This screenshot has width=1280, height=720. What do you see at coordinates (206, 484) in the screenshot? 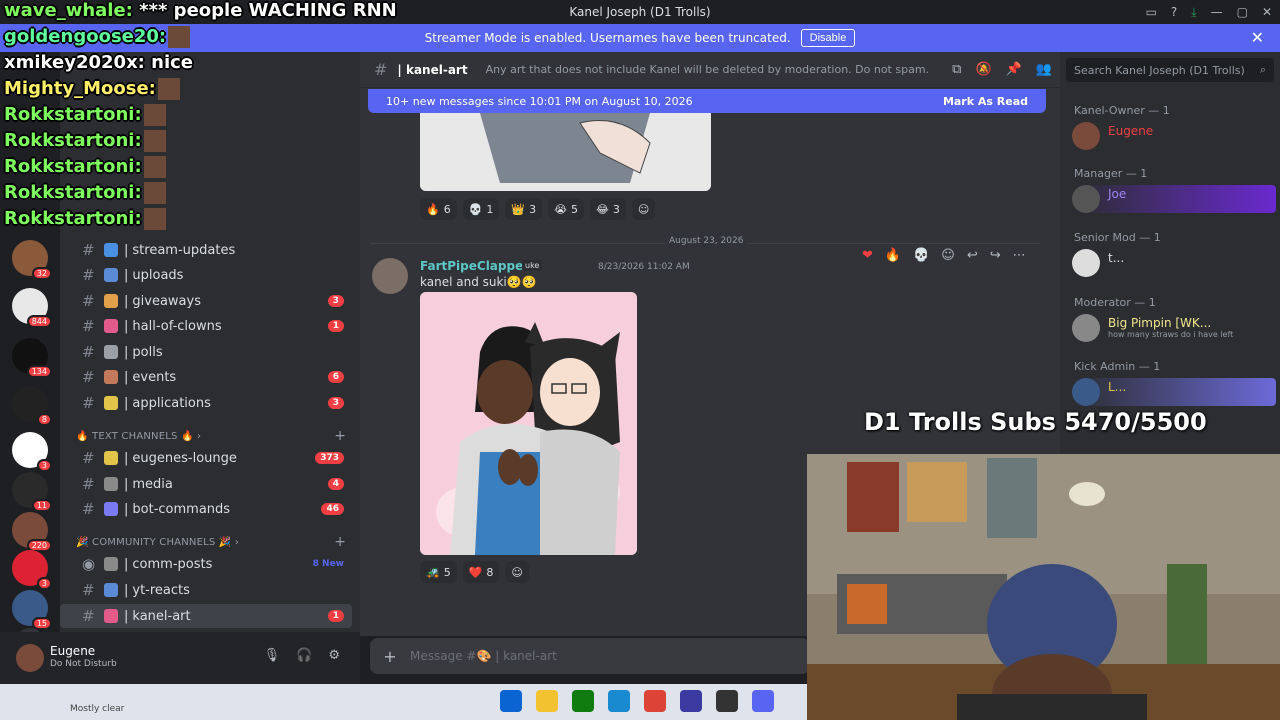
I see `channel-media: # | media 4` at bounding box center [206, 484].